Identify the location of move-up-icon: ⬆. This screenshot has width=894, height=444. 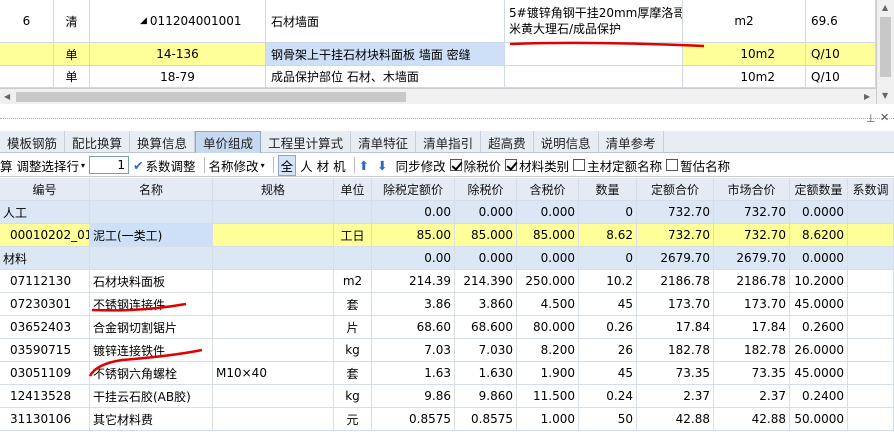
(364, 165).